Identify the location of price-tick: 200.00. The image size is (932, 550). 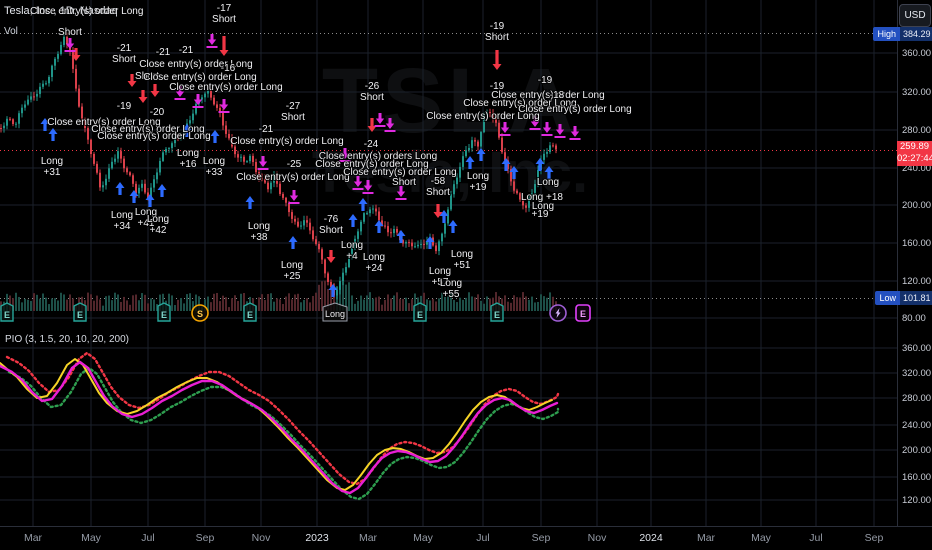
(917, 450).